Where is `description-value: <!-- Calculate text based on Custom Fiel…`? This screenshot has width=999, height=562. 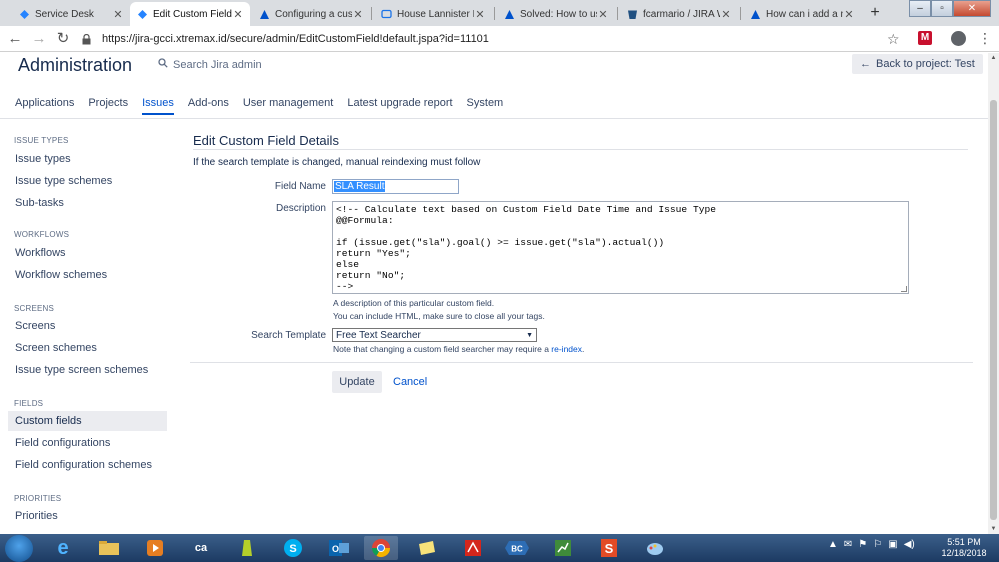
description-value: <!-- Calculate text based on Custom Fiel… is located at coordinates (526, 248).